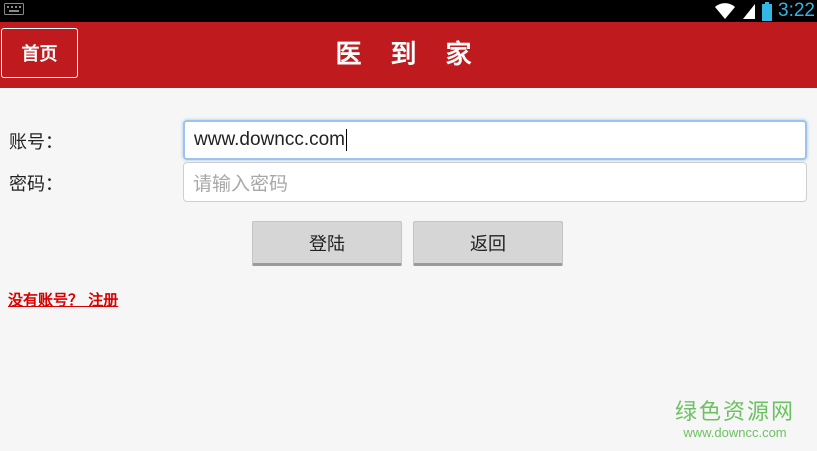 Image resolution: width=817 pixels, height=451 pixels. What do you see at coordinates (39, 53) in the screenshot?
I see `home-button: 首页` at bounding box center [39, 53].